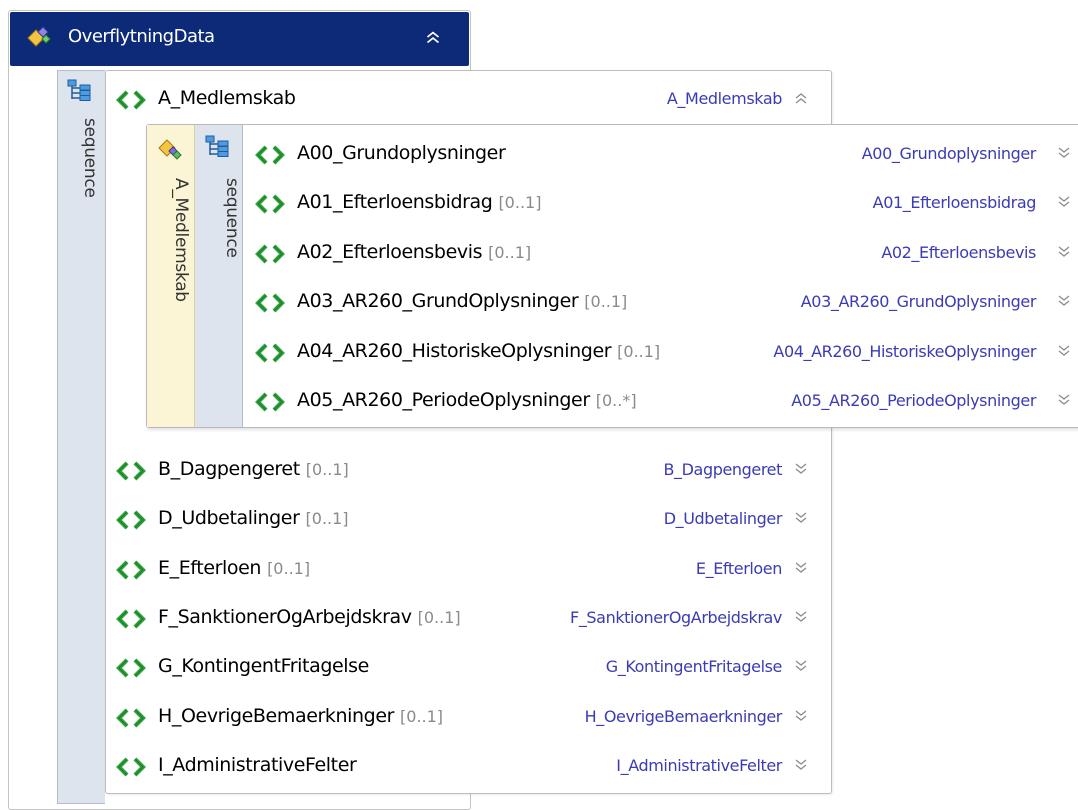  Describe the element at coordinates (285, 617) in the screenshot. I see `element-name: F_SanktionerOgArbejdskrav` at that location.